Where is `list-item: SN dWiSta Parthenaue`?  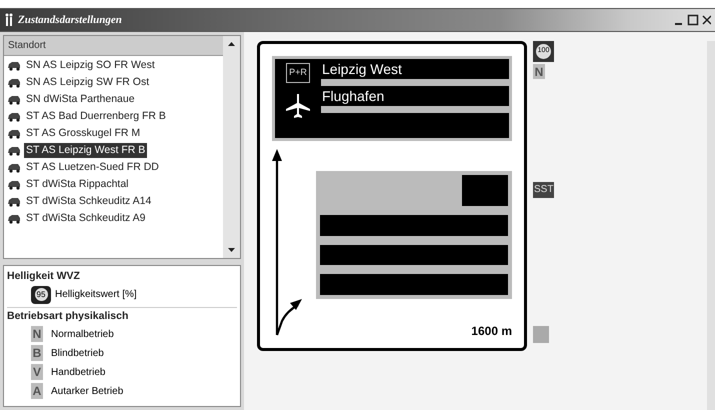
list-item: SN dWiSta Parthenaue is located at coordinates (80, 100).